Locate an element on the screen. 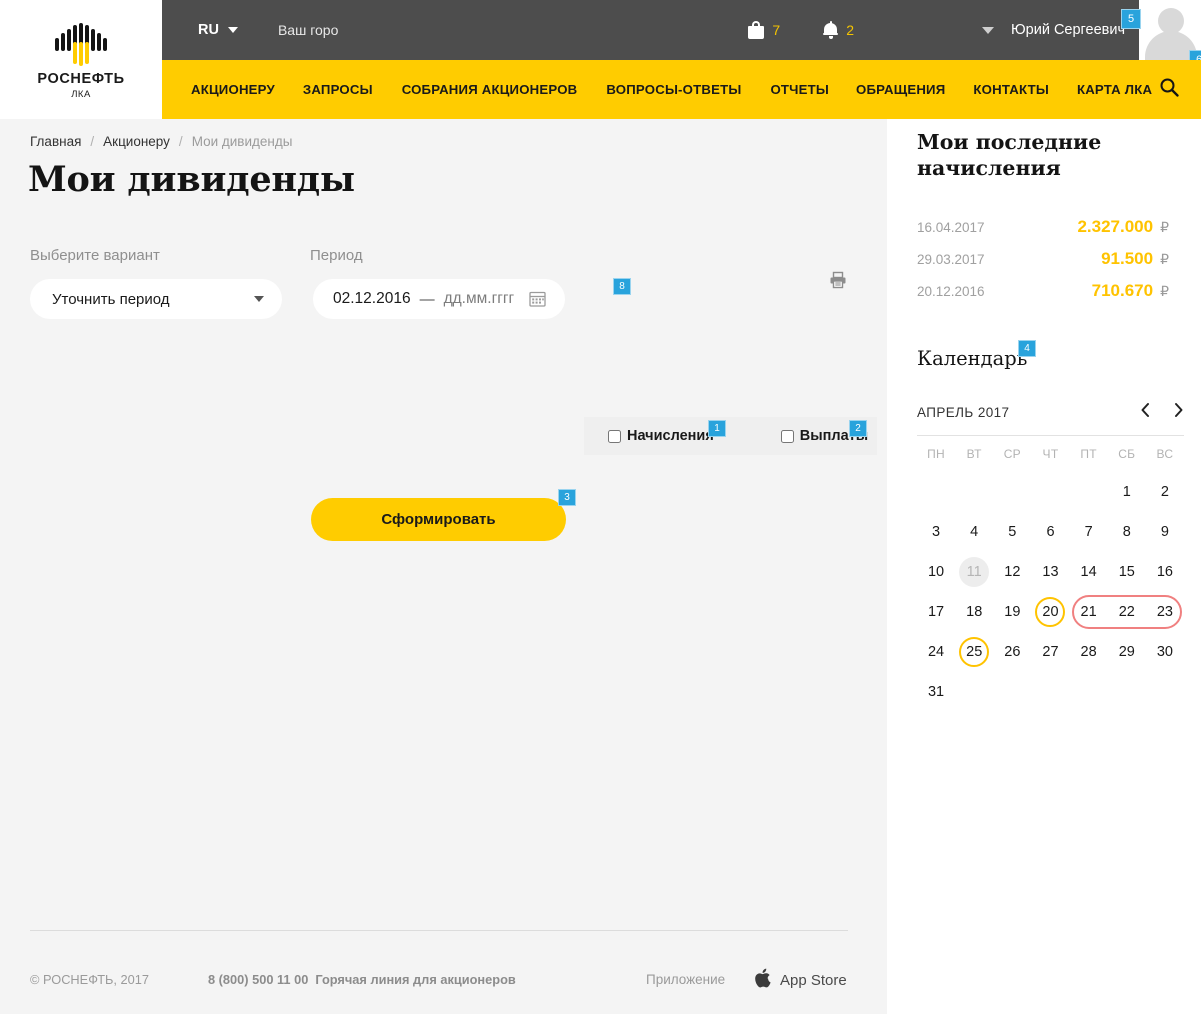 The image size is (1201, 1014). calendar-day: 30 is located at coordinates (1165, 652).